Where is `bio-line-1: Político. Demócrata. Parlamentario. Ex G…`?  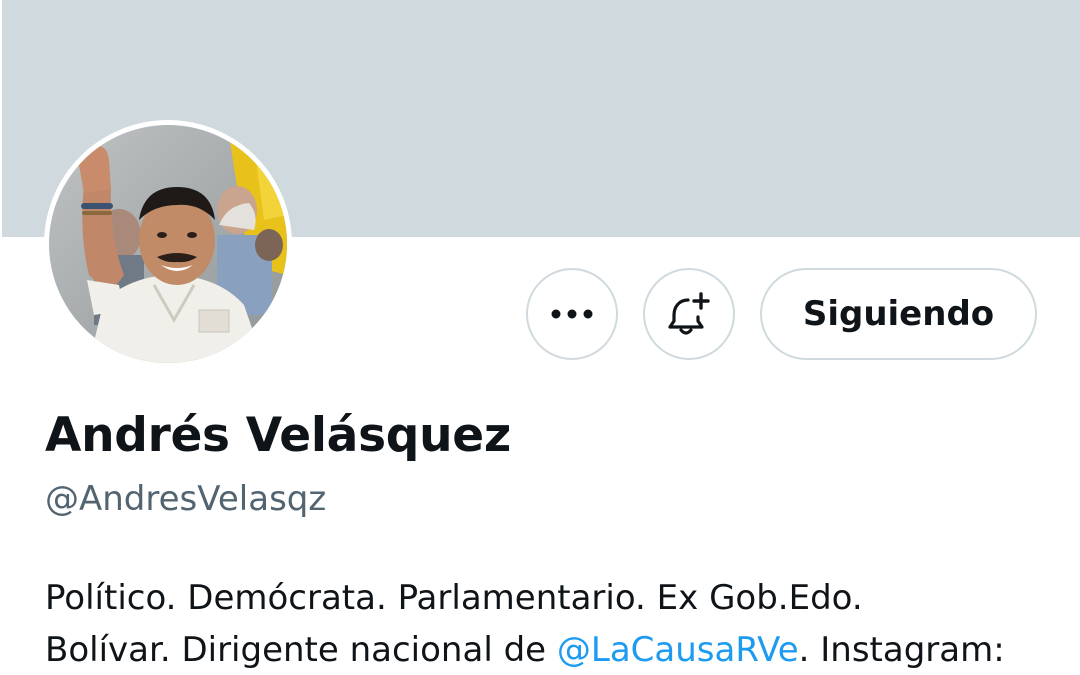
bio-line-1: Político. Demócrata. Parlamentario. Ex G… is located at coordinates (454, 598).